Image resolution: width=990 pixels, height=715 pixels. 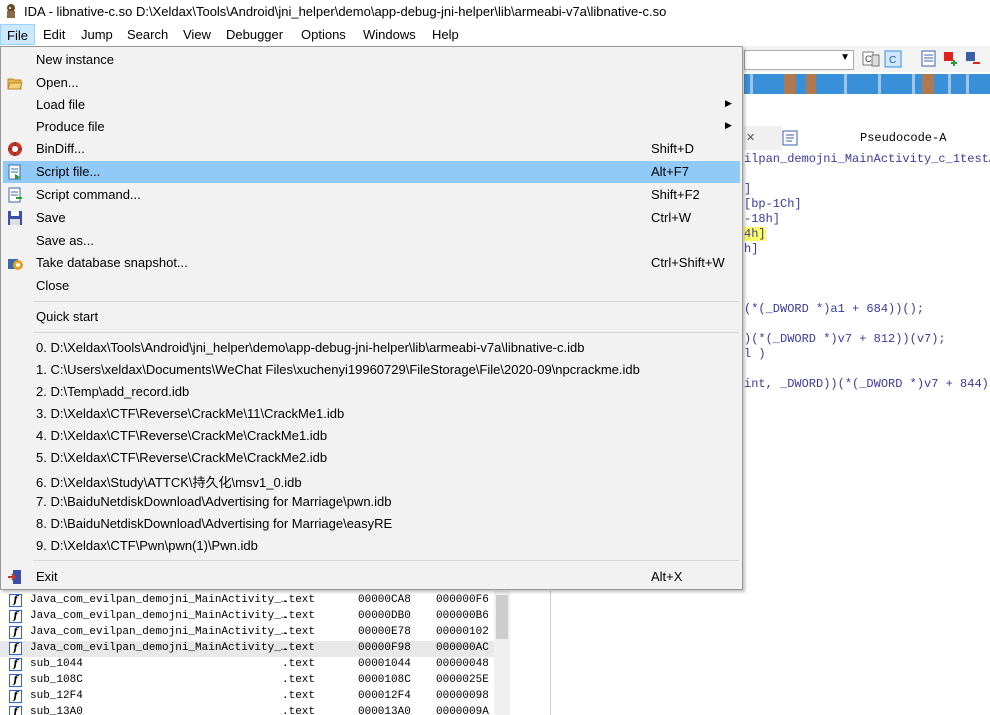 What do you see at coordinates (54, 34) in the screenshot?
I see `menu-edit: Edit` at bounding box center [54, 34].